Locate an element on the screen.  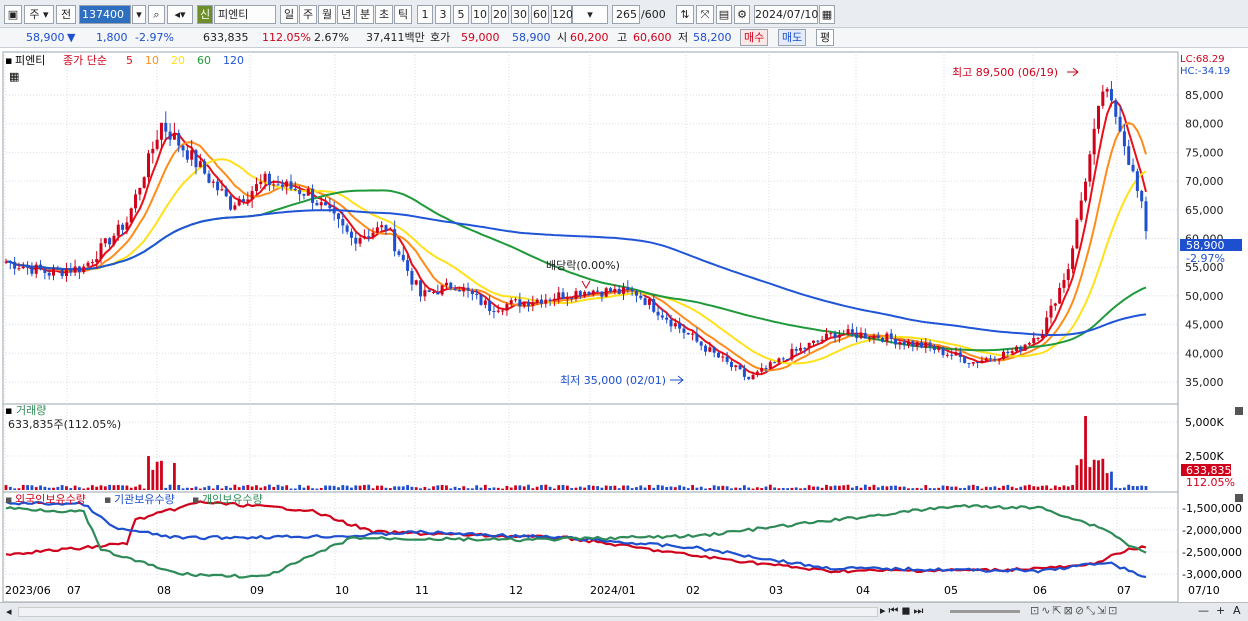
save-icon: ▤ is located at coordinates (724, 14).